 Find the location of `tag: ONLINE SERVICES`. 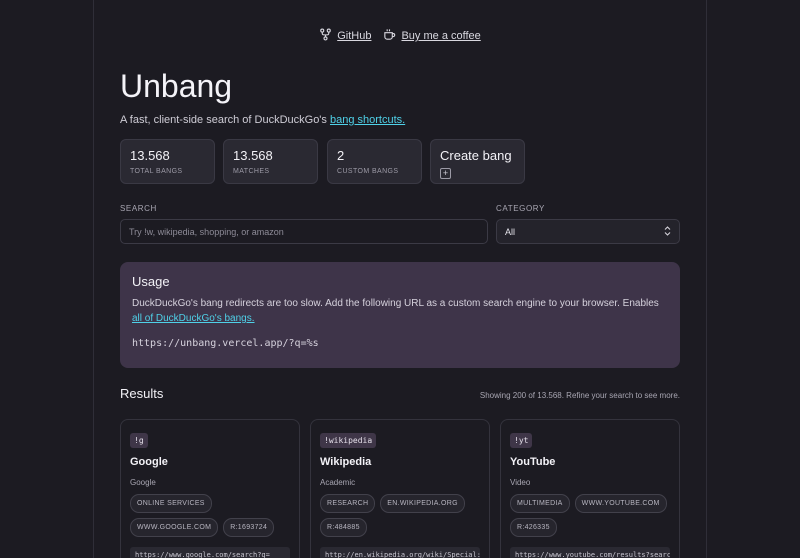

tag: ONLINE SERVICES is located at coordinates (171, 503).